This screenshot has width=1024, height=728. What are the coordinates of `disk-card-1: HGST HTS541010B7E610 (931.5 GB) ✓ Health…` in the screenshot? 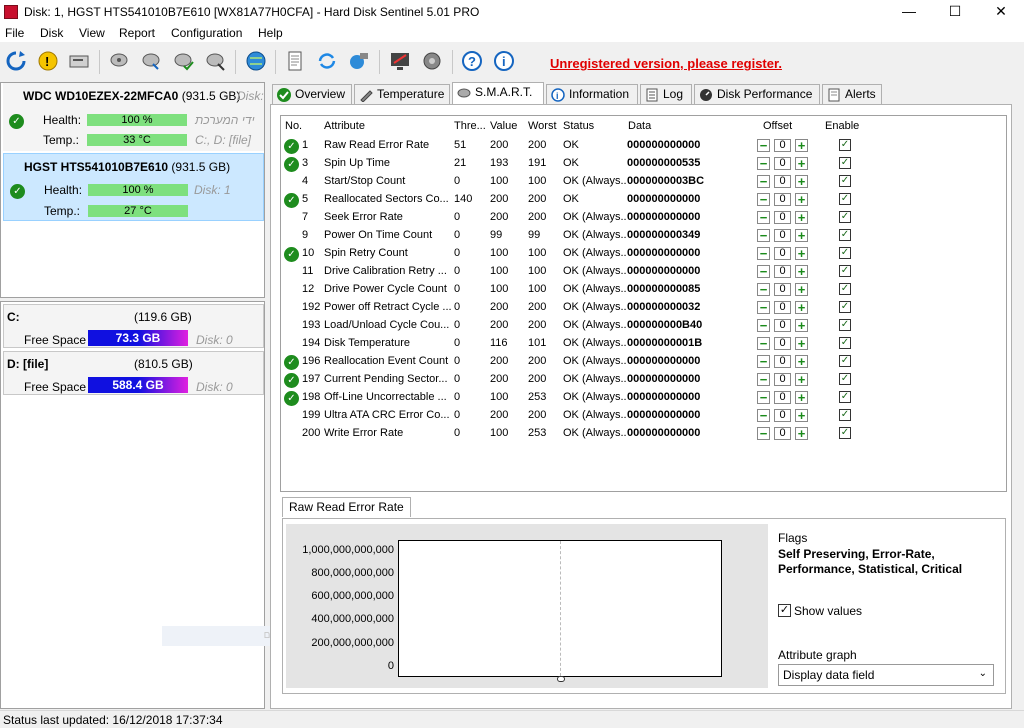 It's located at (133, 187).